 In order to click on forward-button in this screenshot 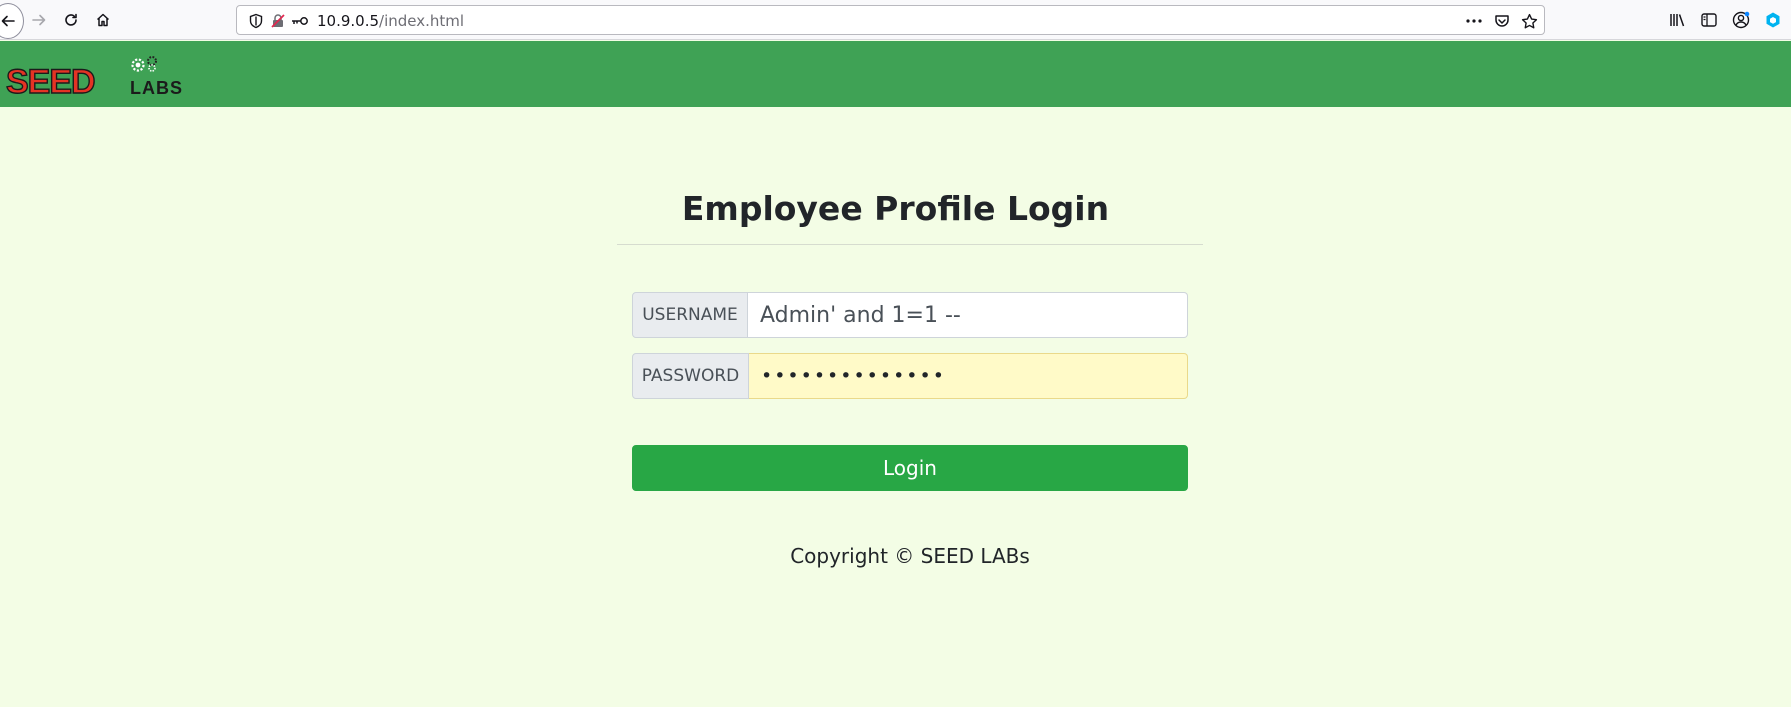, I will do `click(39, 20)`.